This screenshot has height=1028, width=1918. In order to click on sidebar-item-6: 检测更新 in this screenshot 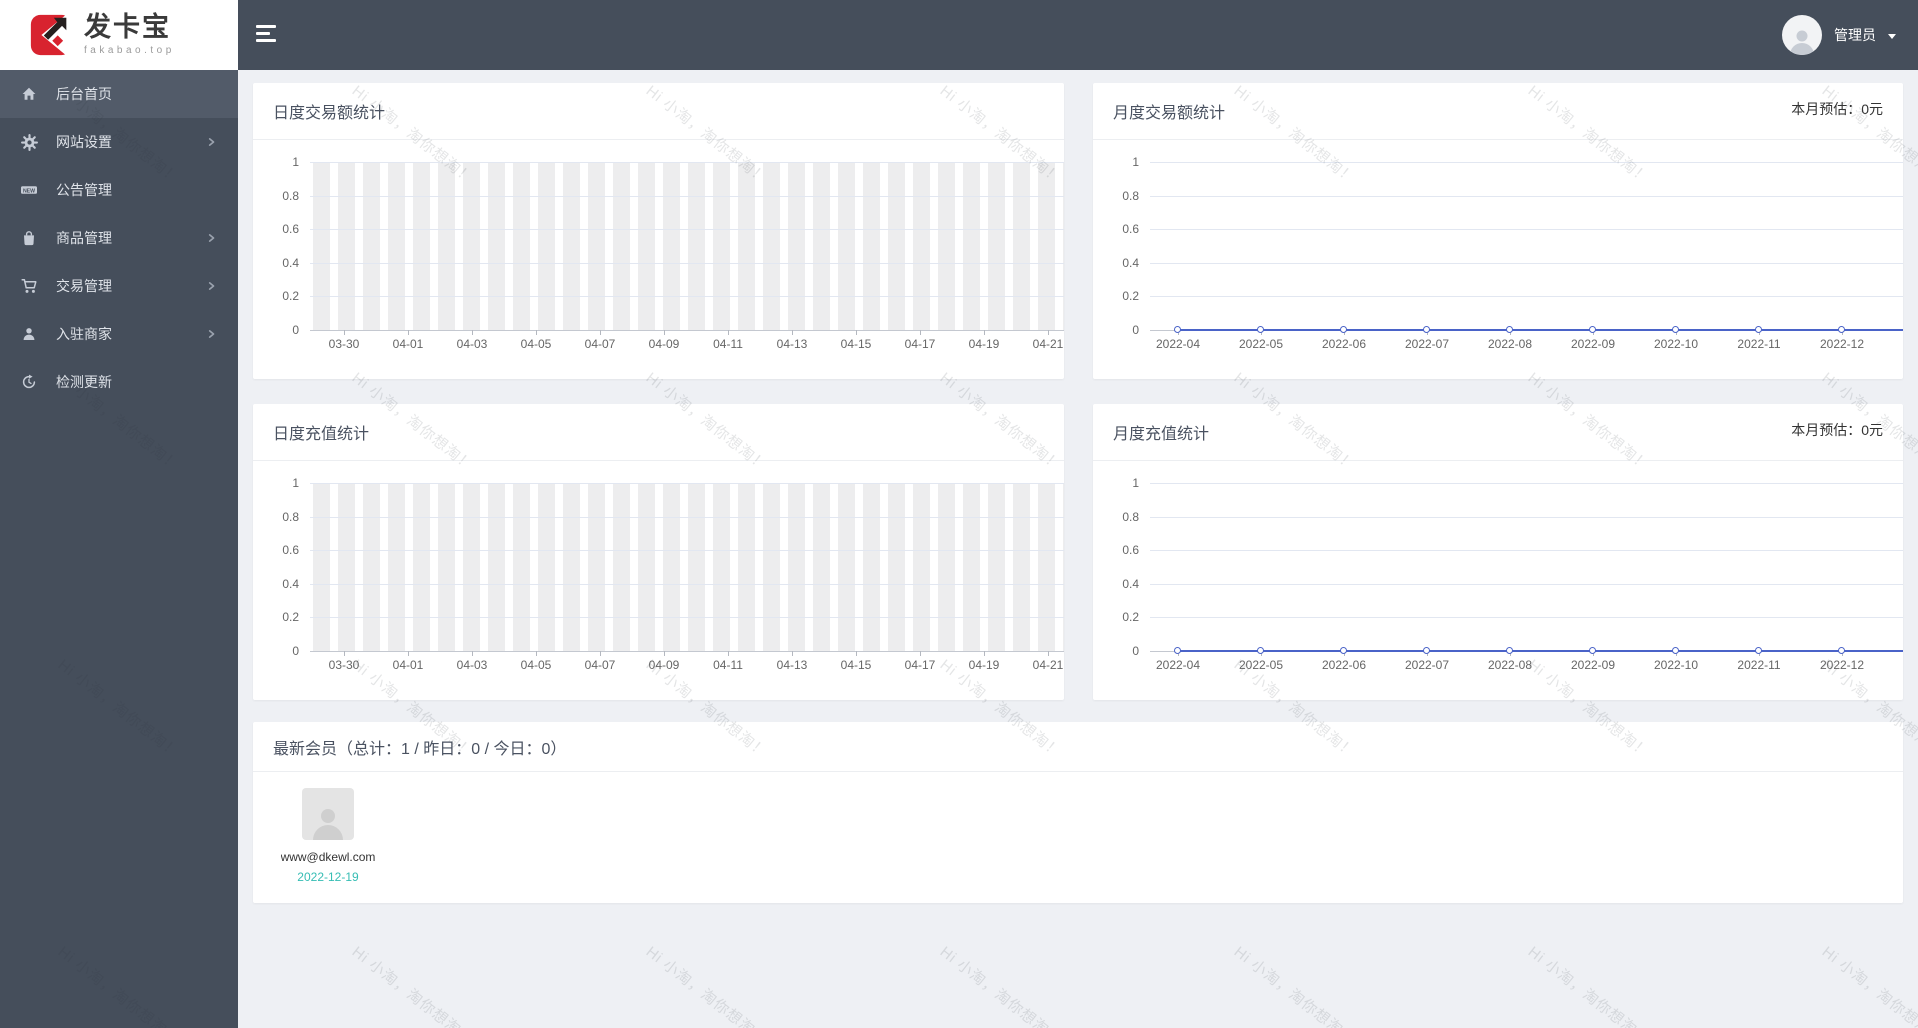, I will do `click(119, 382)`.